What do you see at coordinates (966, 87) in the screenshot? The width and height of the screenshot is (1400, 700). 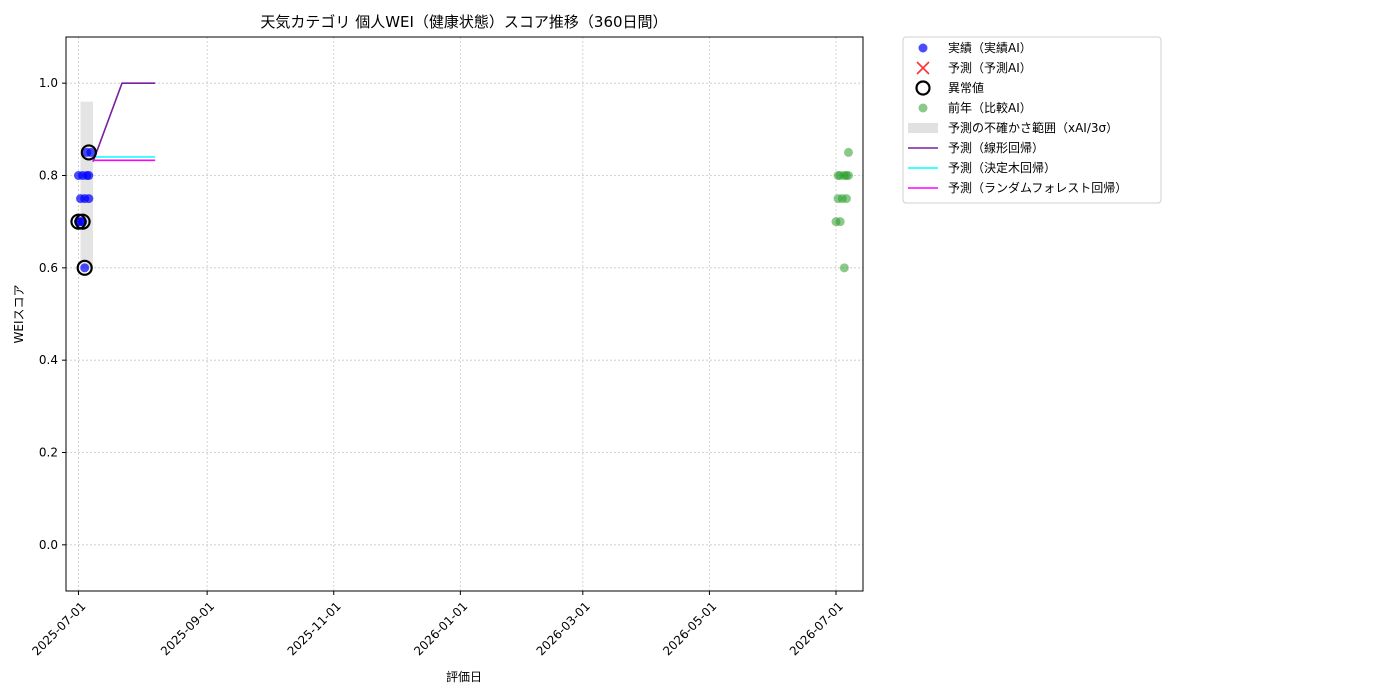 I see `legend-label-anomaly: 異常値` at bounding box center [966, 87].